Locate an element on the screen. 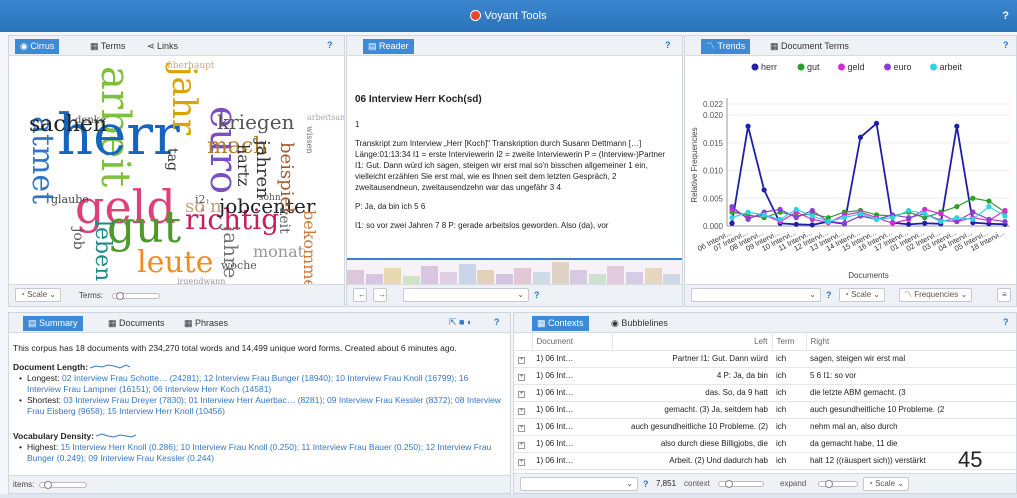  cloud-word: woche is located at coordinates (239, 265).